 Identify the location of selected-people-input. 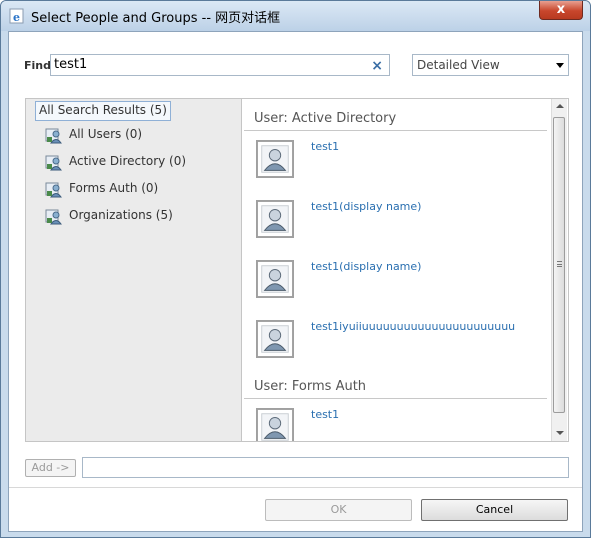
(325, 467).